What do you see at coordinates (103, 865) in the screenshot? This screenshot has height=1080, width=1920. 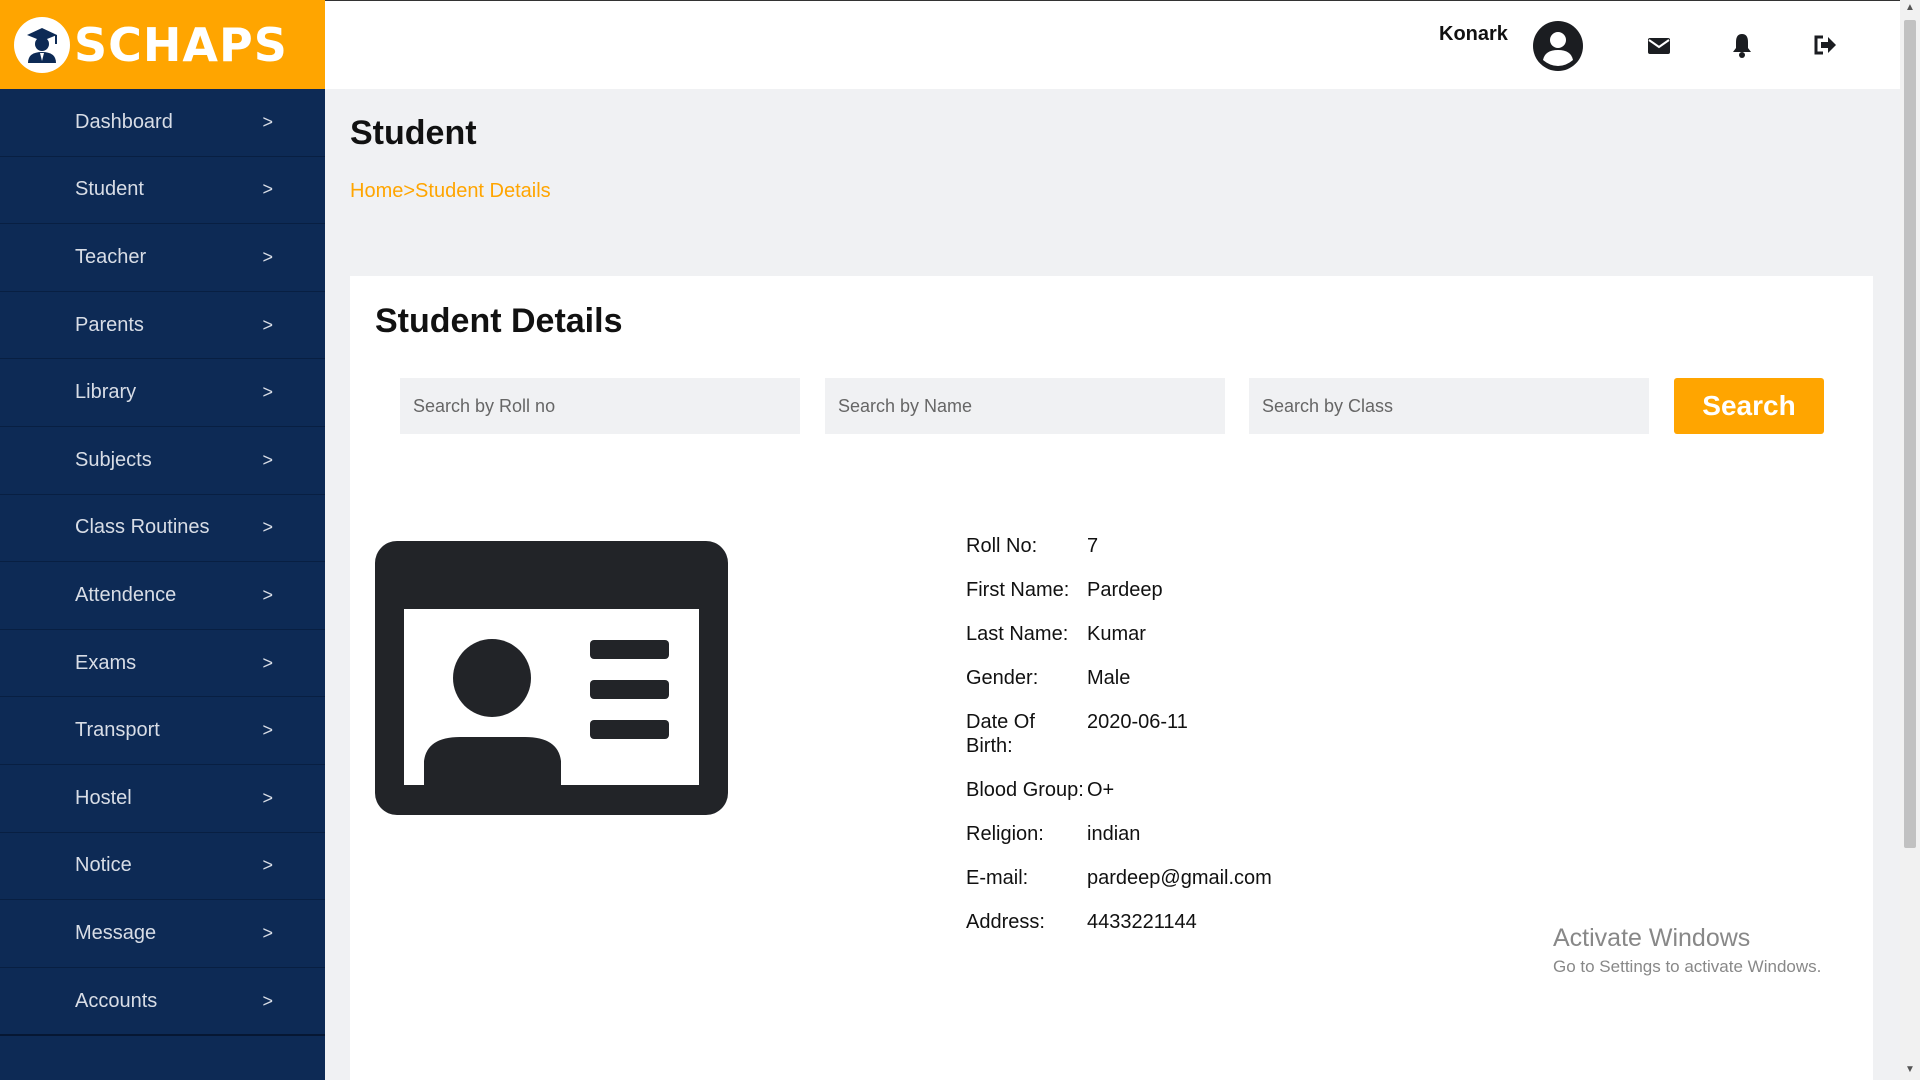 I see `sidebar-item-label: Notice` at bounding box center [103, 865].